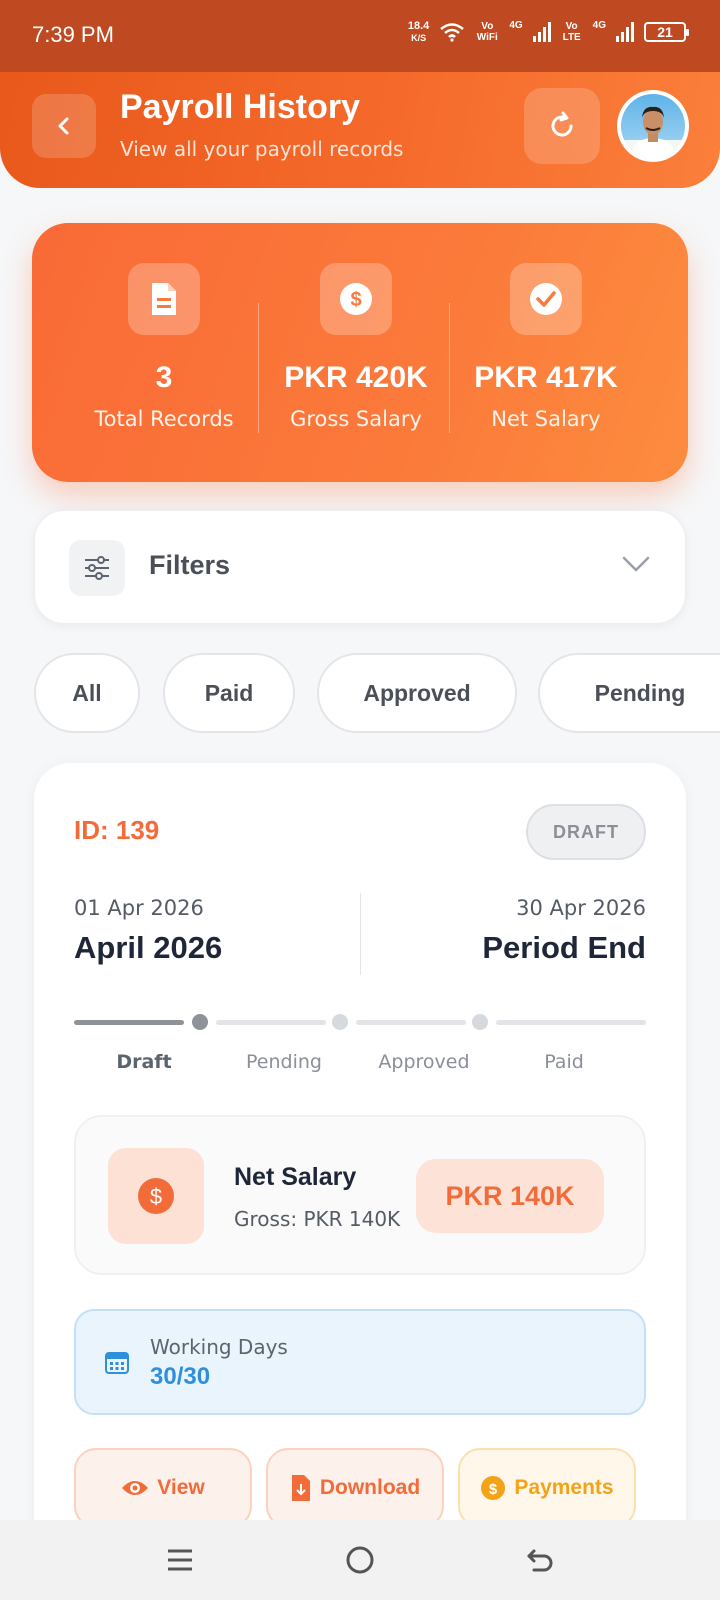 This screenshot has height=1600, width=720. Describe the element at coordinates (370, 1487) in the screenshot. I see `download-label: Download` at that location.